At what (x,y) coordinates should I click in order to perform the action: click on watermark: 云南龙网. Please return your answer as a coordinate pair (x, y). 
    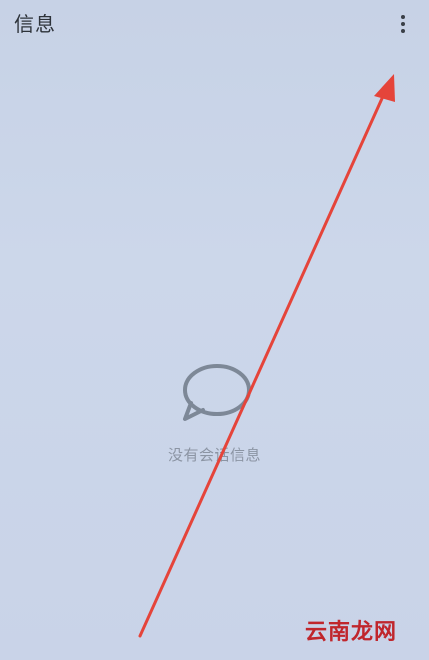
    Looking at the image, I should click on (350, 632).